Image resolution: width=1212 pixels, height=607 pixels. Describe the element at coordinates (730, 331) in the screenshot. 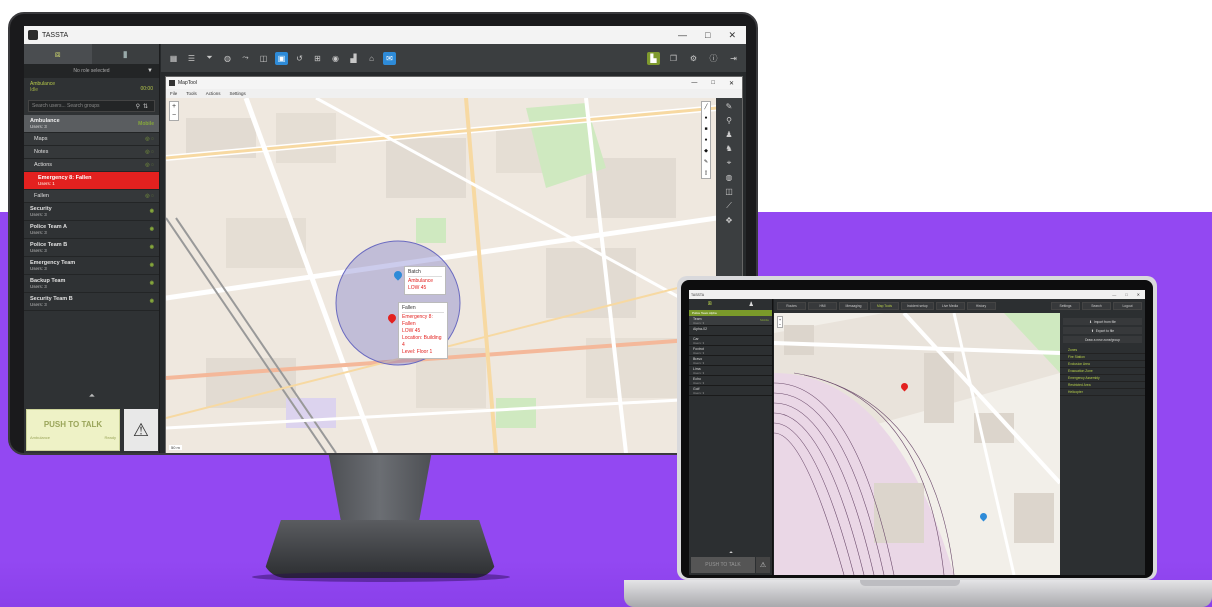

I see `list-item: Alpha-02` at that location.